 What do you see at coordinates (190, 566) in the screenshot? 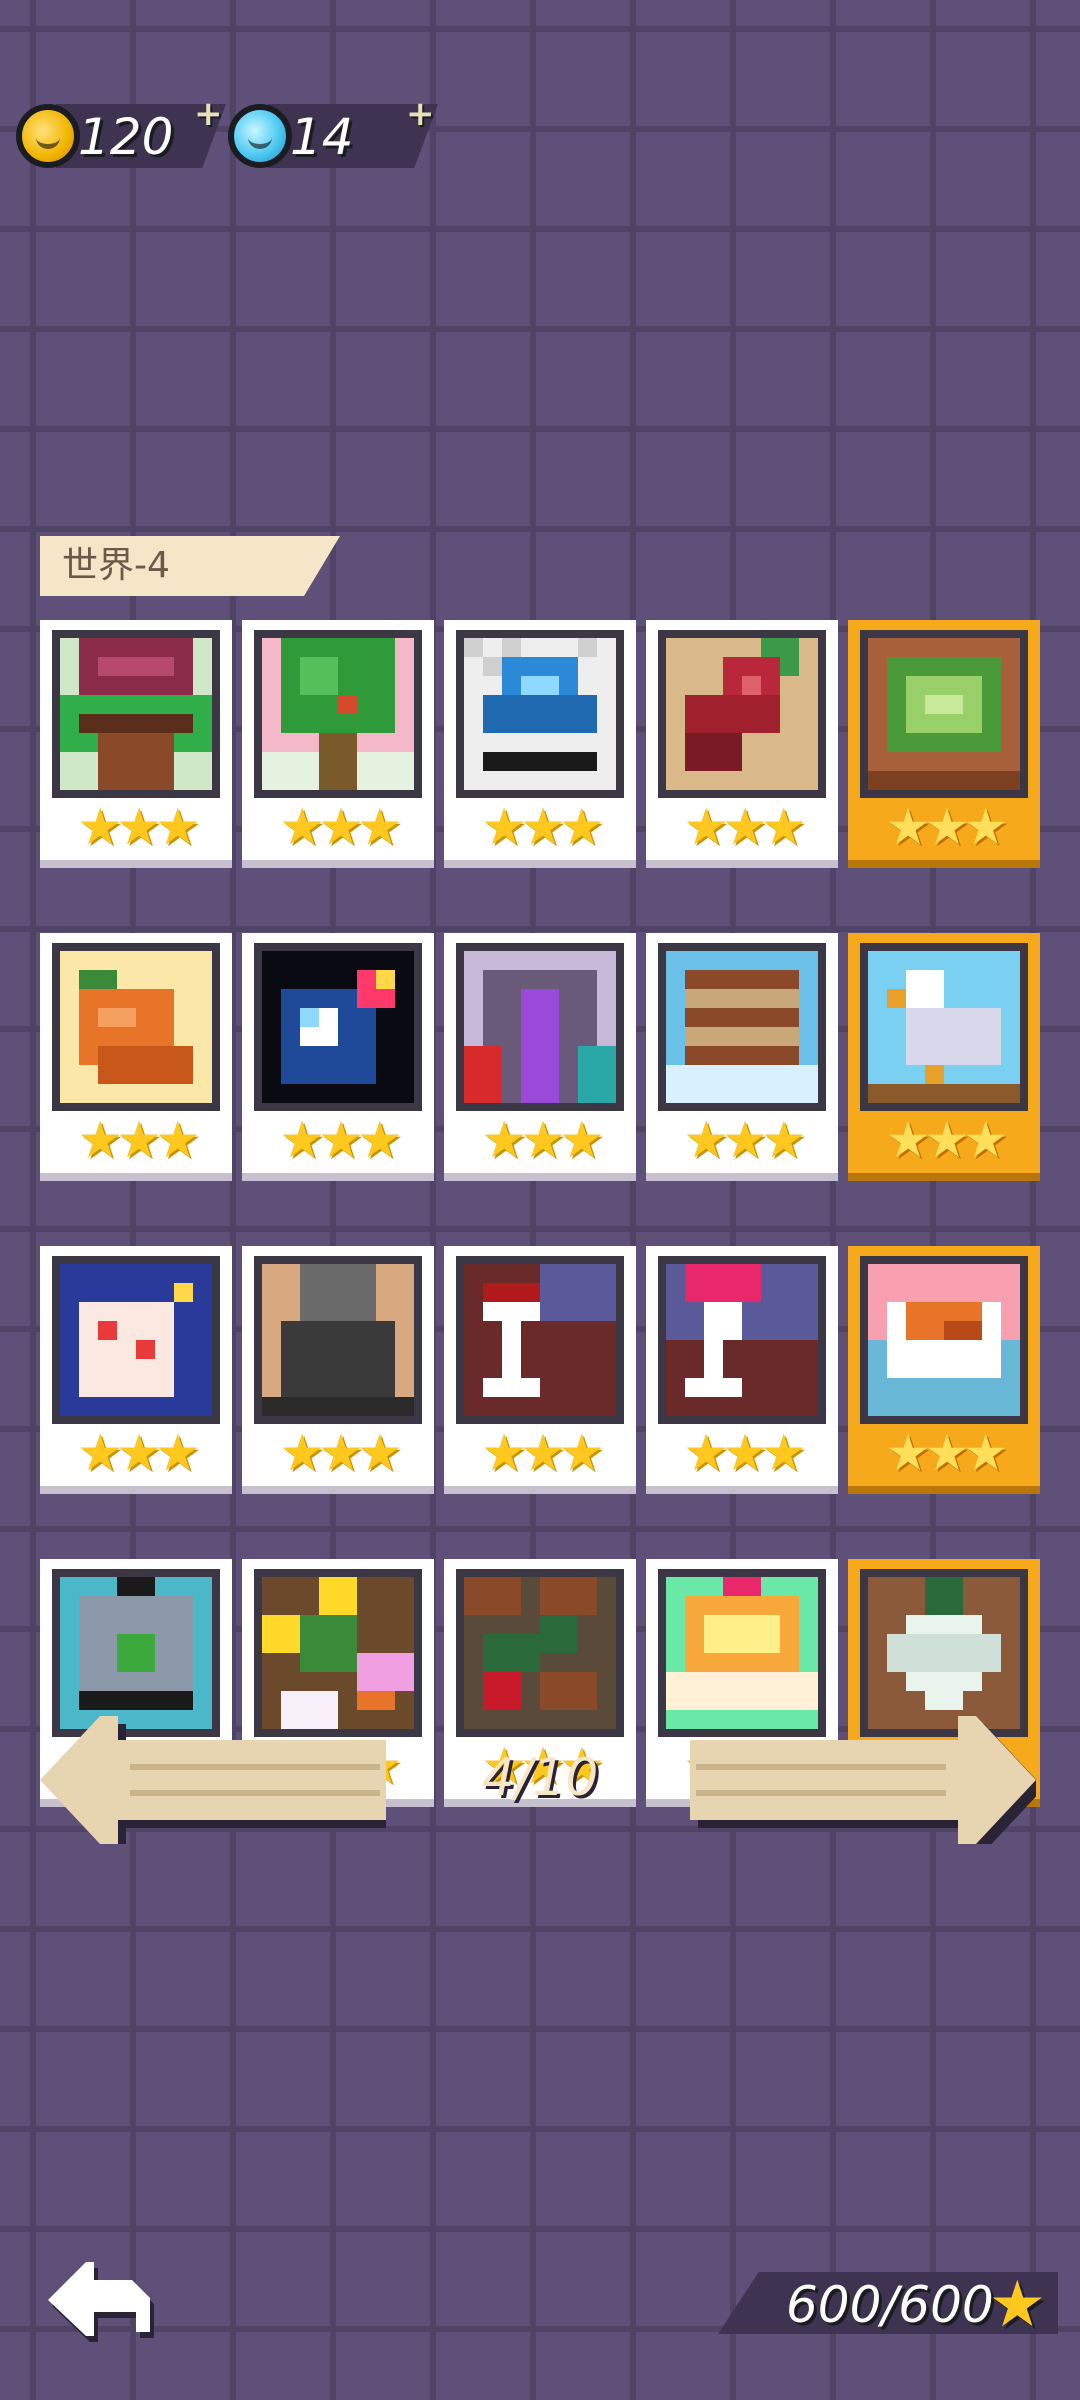
I see `world-title: 世界-4` at bounding box center [190, 566].